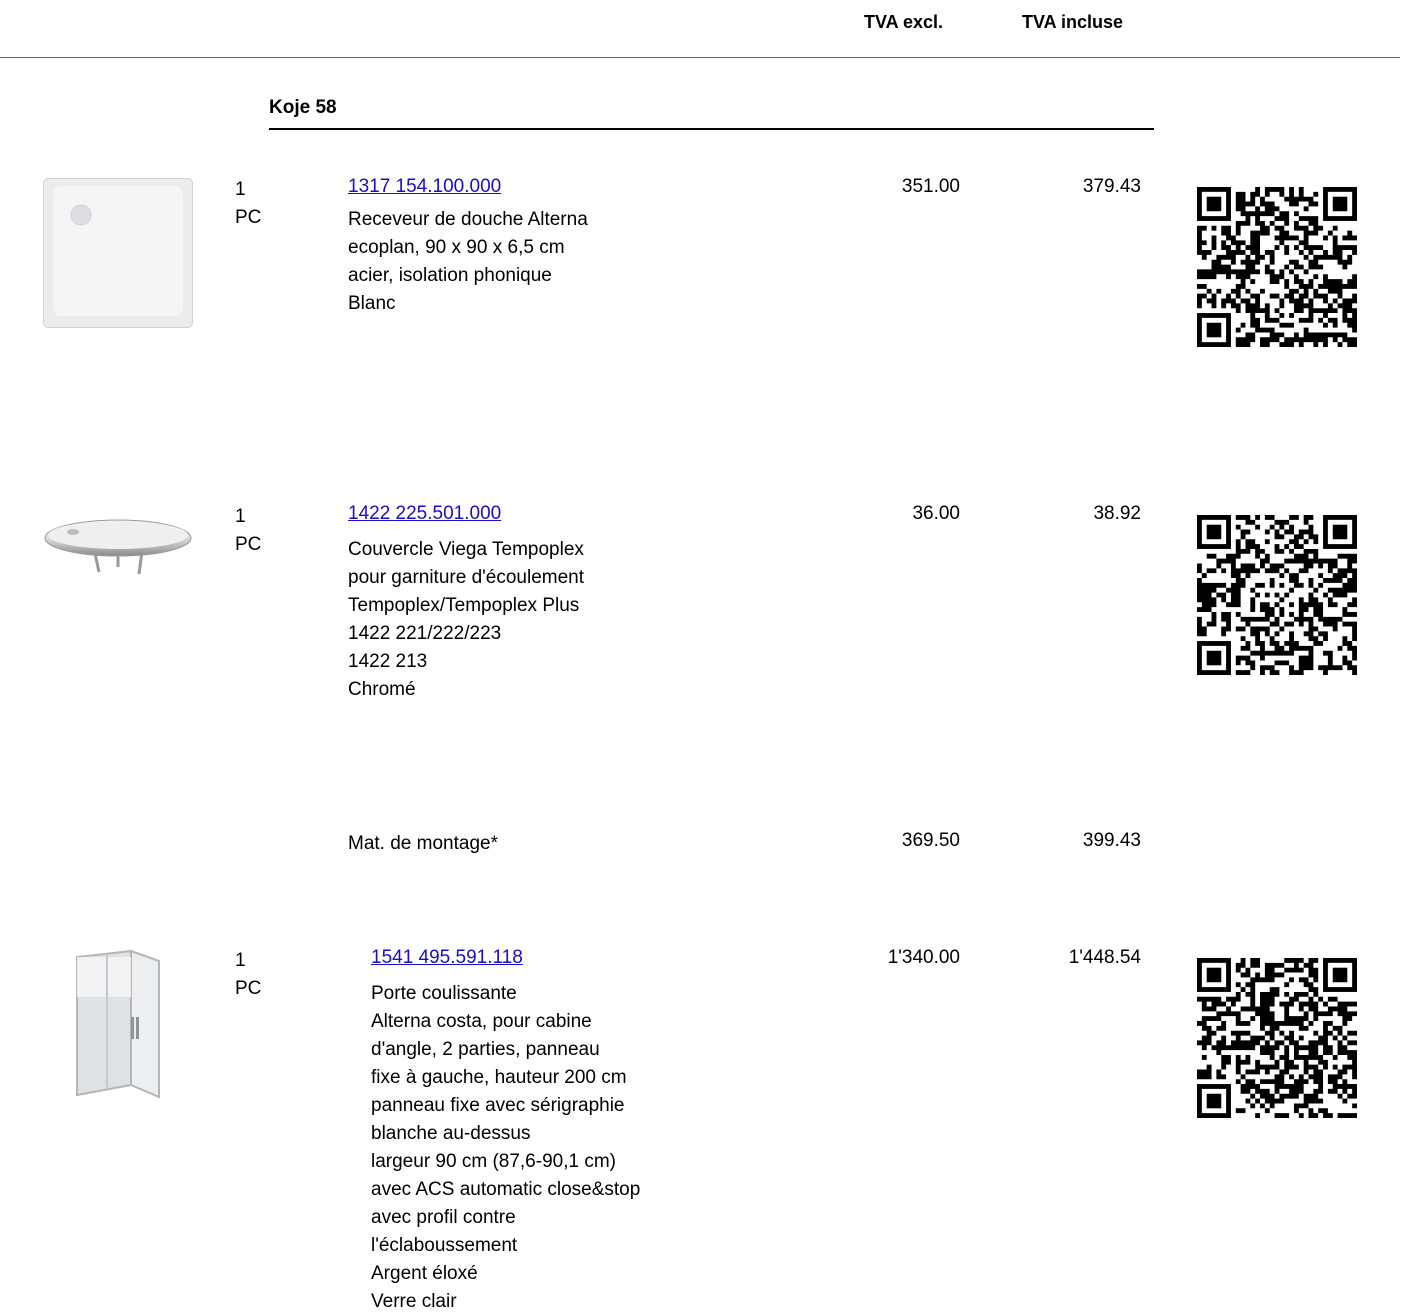 This screenshot has width=1407, height=1316. I want to click on mounting-price-incl: 399.43, so click(1111, 840).